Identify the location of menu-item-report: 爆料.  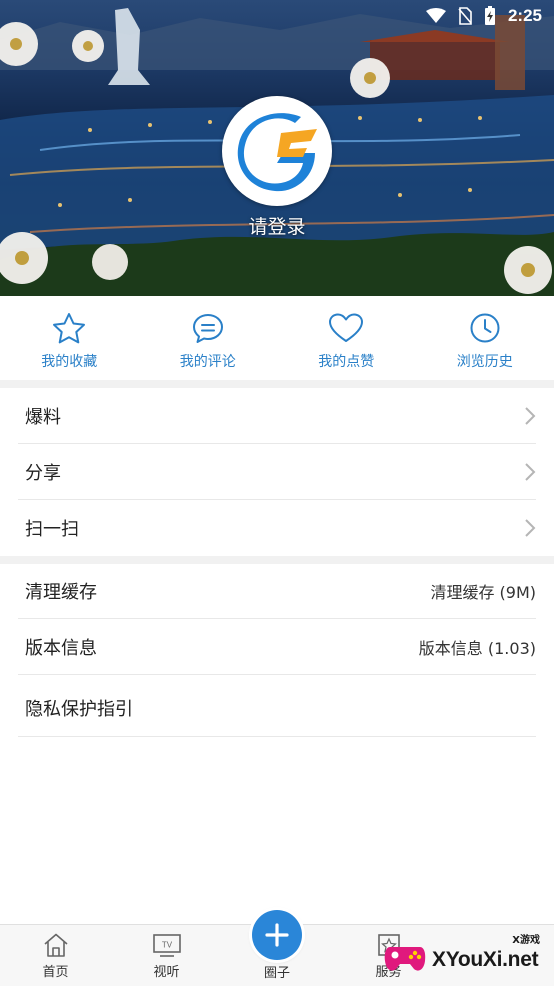
(277, 416).